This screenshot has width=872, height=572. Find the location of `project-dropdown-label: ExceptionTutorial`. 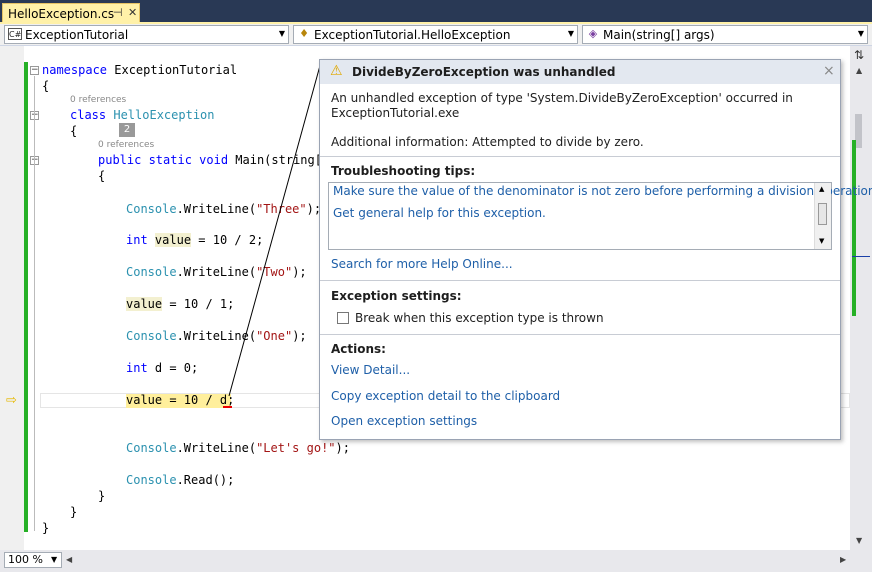

project-dropdown-label: ExceptionTutorial is located at coordinates (77, 35).